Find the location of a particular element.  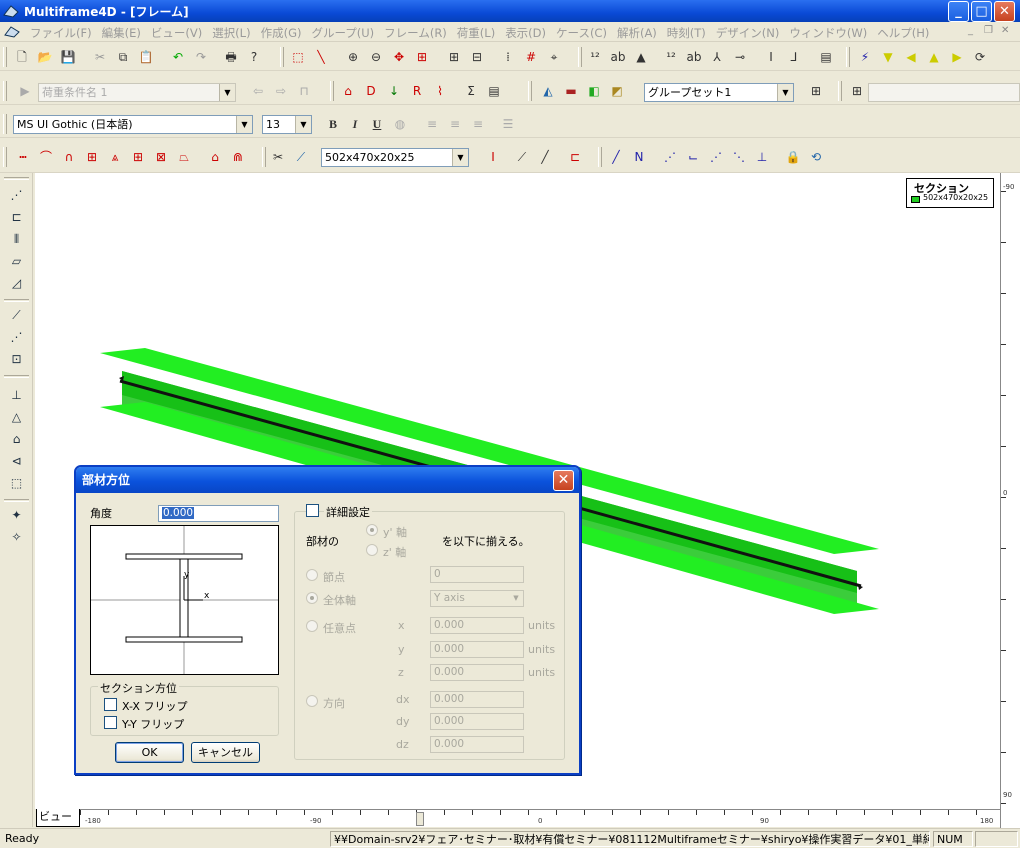

global-axis-select: Y axis ▼ is located at coordinates (477, 598).